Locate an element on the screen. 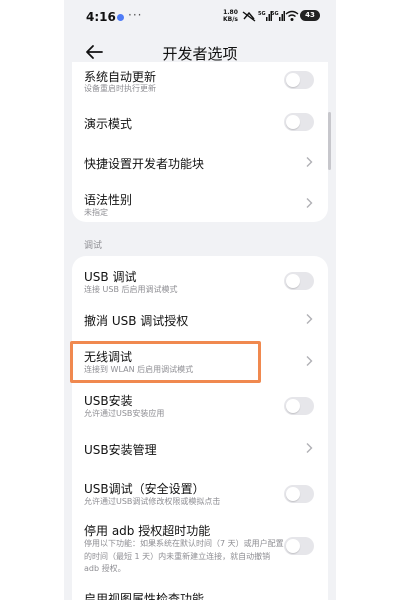 The height and width of the screenshot is (600, 400). list-item-usb-install-manager: USB安装管理 is located at coordinates (200, 448).